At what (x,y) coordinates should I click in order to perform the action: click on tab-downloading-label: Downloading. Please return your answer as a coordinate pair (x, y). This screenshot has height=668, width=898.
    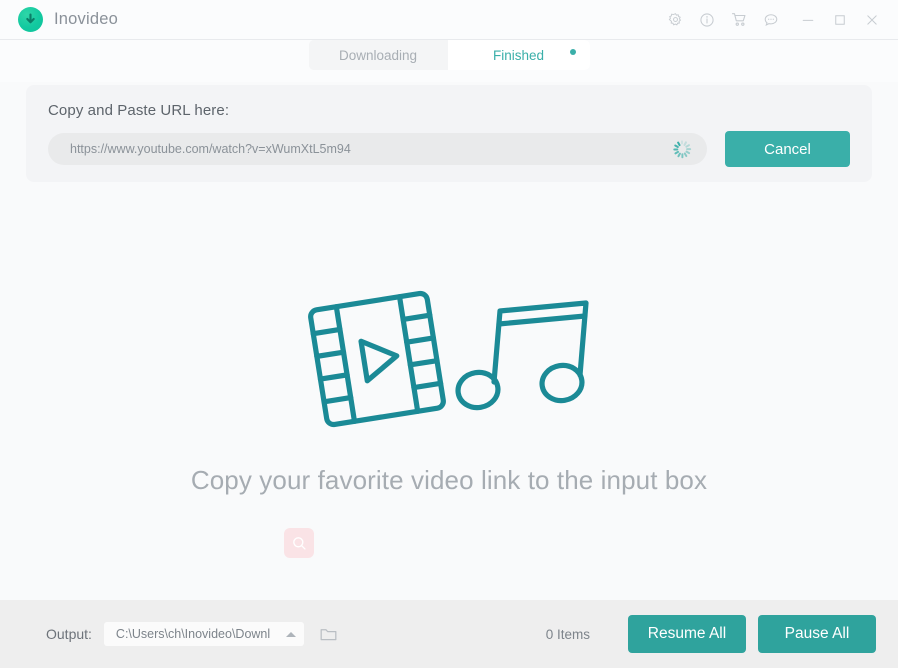
    Looking at the image, I should click on (378, 55).